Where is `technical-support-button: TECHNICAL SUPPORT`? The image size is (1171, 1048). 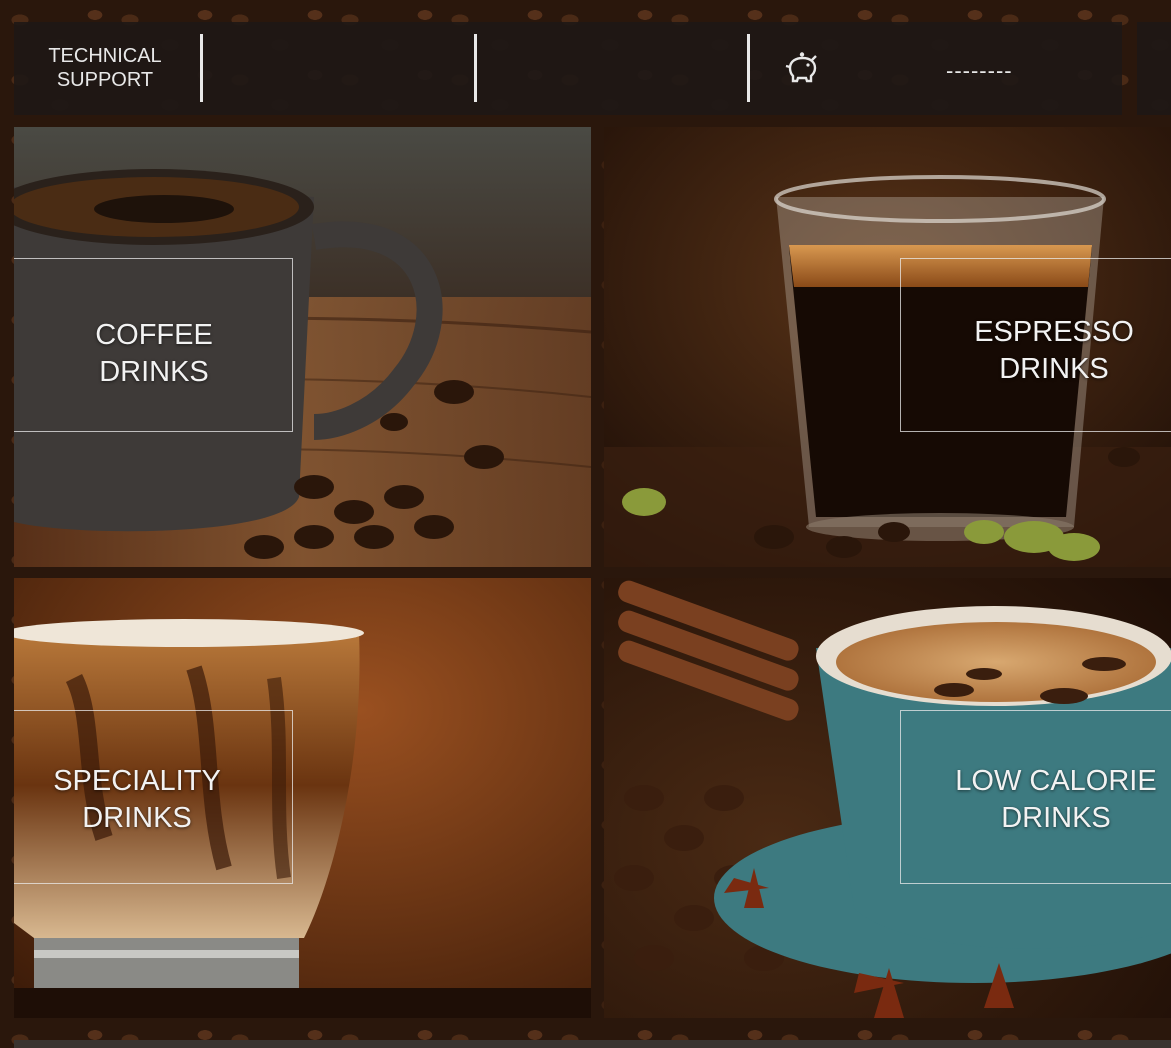
technical-support-button: TECHNICAL SUPPORT is located at coordinates (105, 68).